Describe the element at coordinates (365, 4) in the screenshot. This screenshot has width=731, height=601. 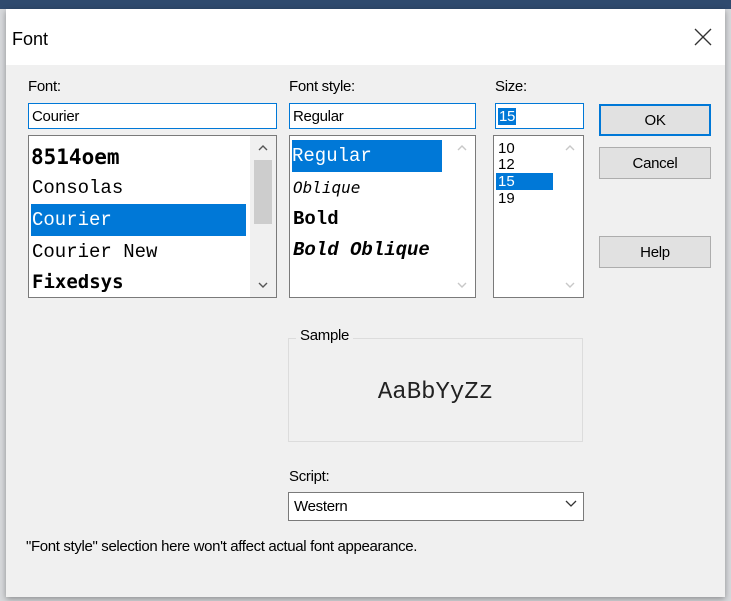
I see `window-top-edge` at that location.